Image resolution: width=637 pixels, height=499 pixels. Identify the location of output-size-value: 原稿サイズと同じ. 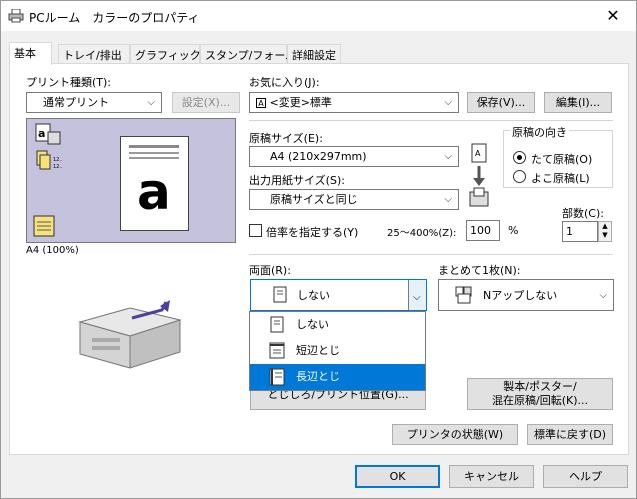
(314, 199).